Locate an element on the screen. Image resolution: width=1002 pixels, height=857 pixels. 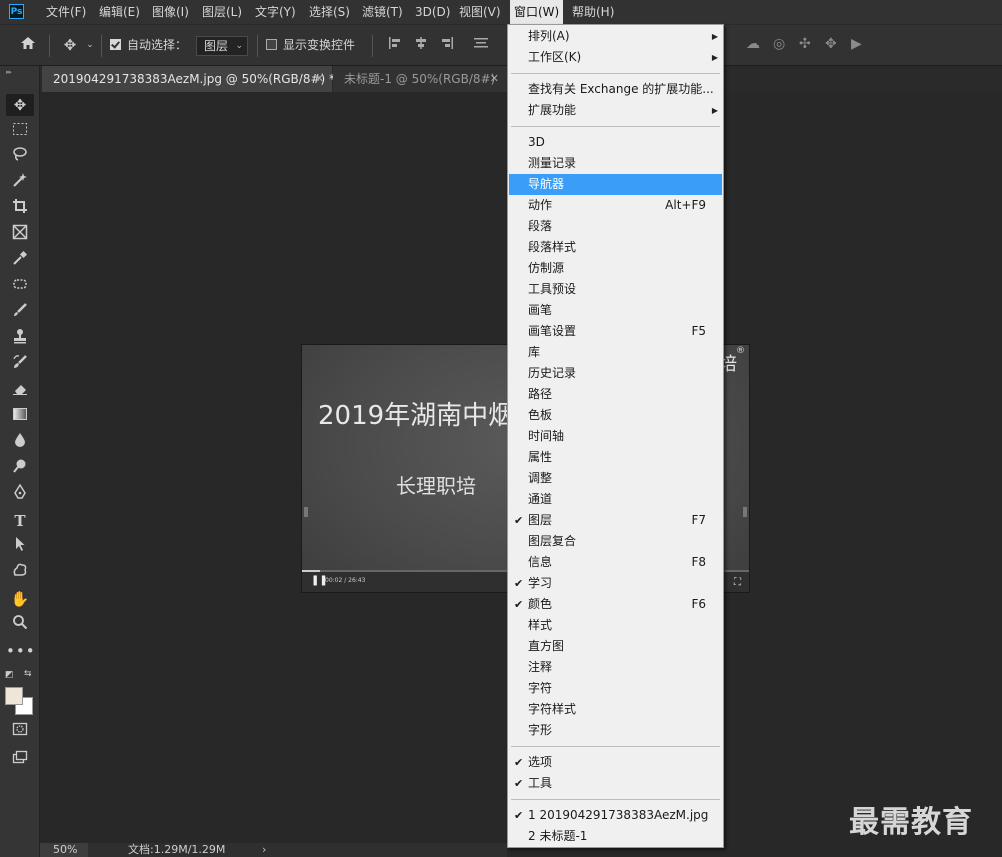
quick-mask-icon is located at coordinates (20, 733).